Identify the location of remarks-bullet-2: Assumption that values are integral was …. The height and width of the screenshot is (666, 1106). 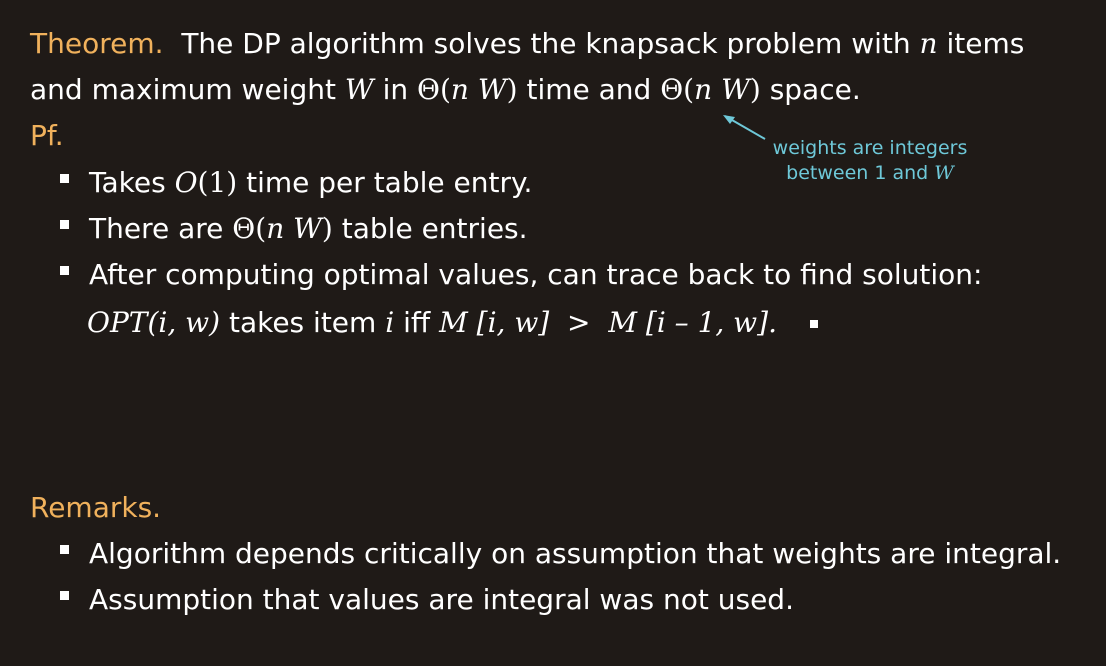
(441, 599).